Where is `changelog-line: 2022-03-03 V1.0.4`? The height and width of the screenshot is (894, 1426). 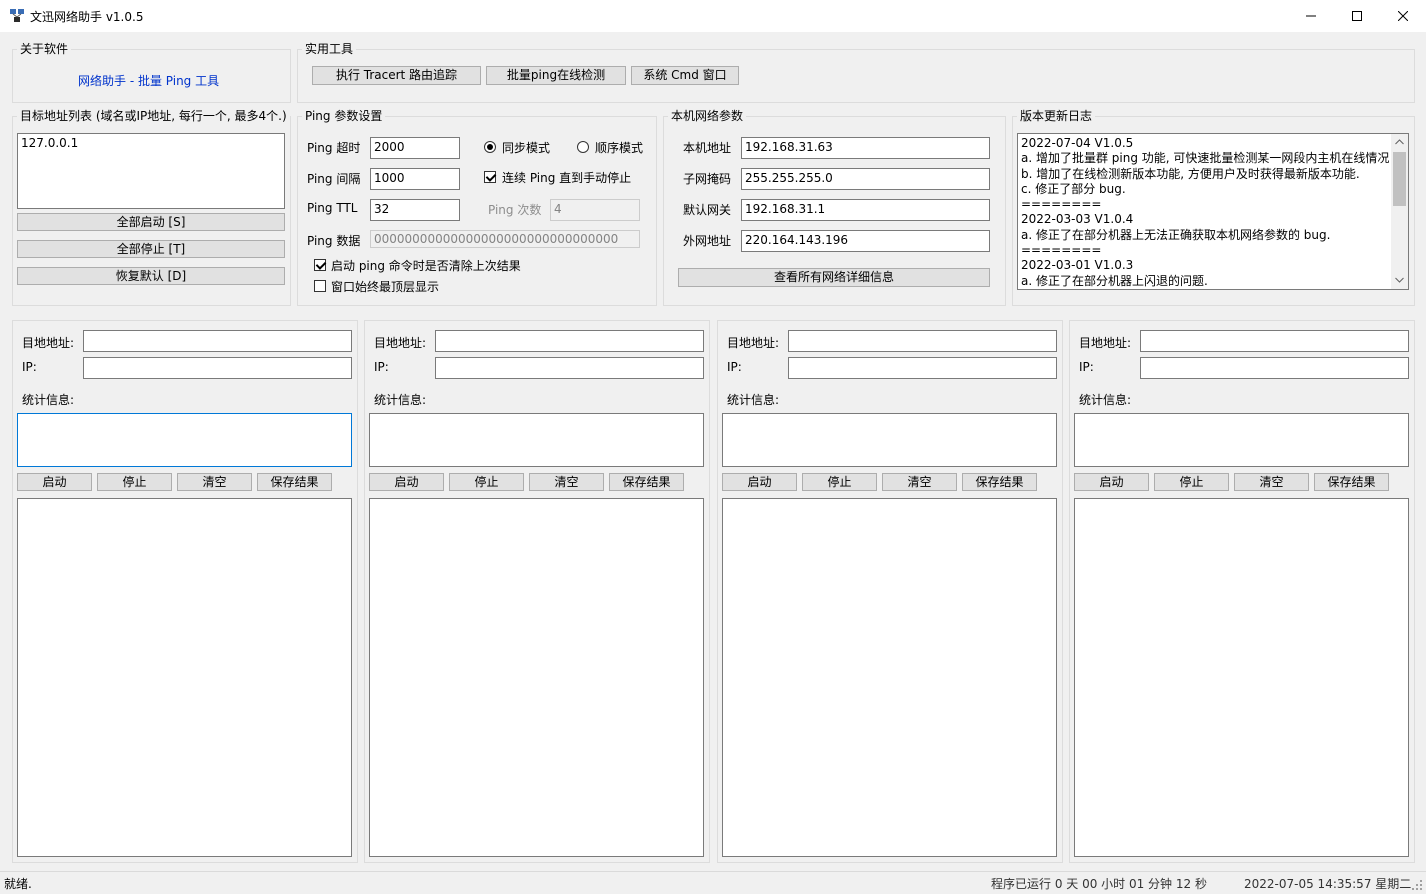
changelog-line: 2022-03-03 V1.0.4 is located at coordinates (1077, 219).